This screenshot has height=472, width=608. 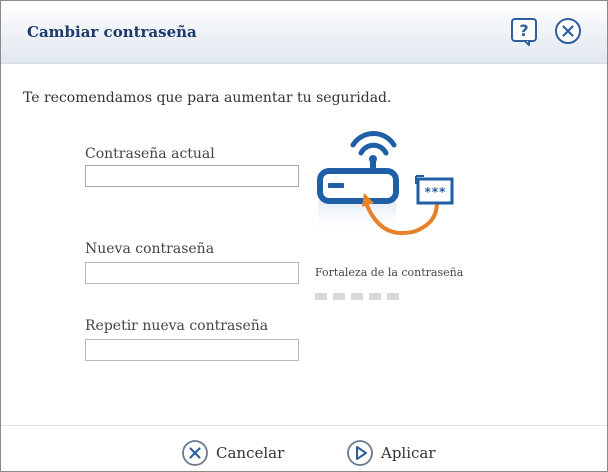 What do you see at coordinates (304, 425) in the screenshot?
I see `footer-divider` at bounding box center [304, 425].